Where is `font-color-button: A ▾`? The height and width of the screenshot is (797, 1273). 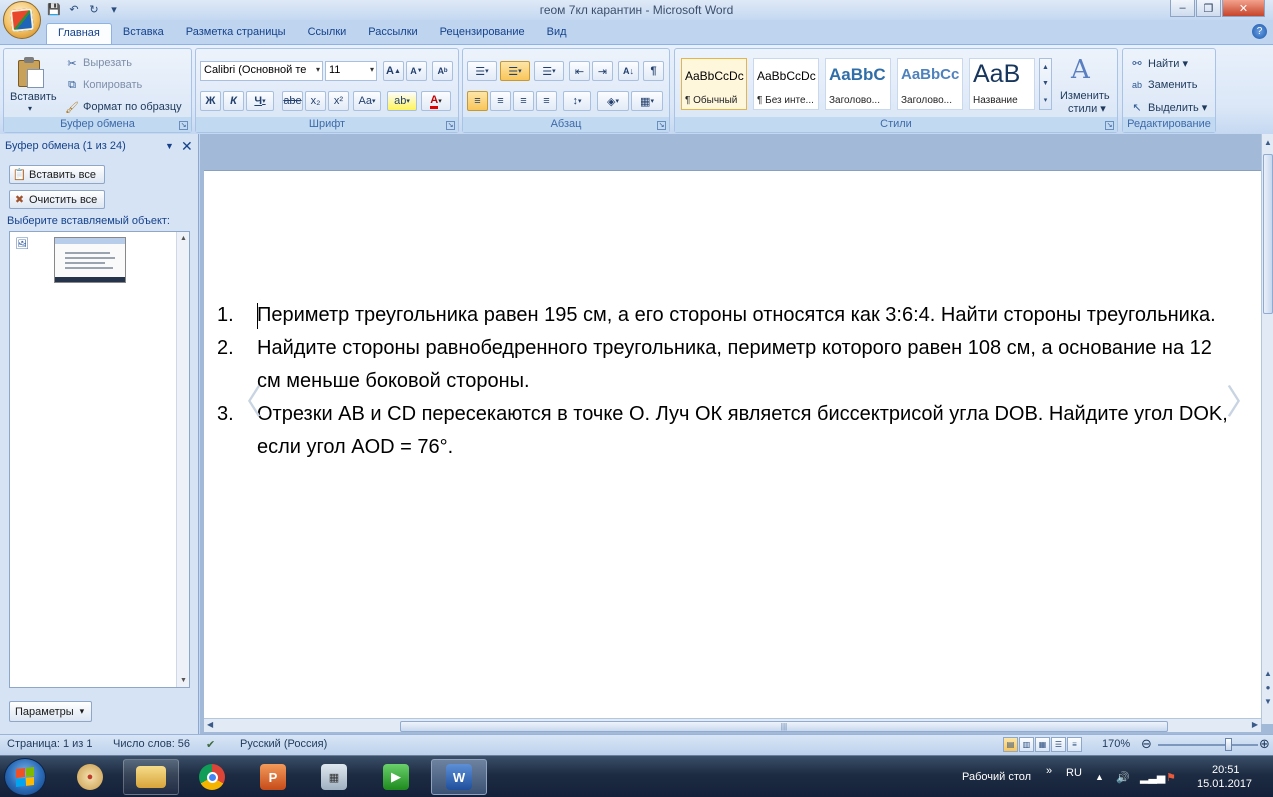 font-color-button: A ▾ is located at coordinates (436, 101).